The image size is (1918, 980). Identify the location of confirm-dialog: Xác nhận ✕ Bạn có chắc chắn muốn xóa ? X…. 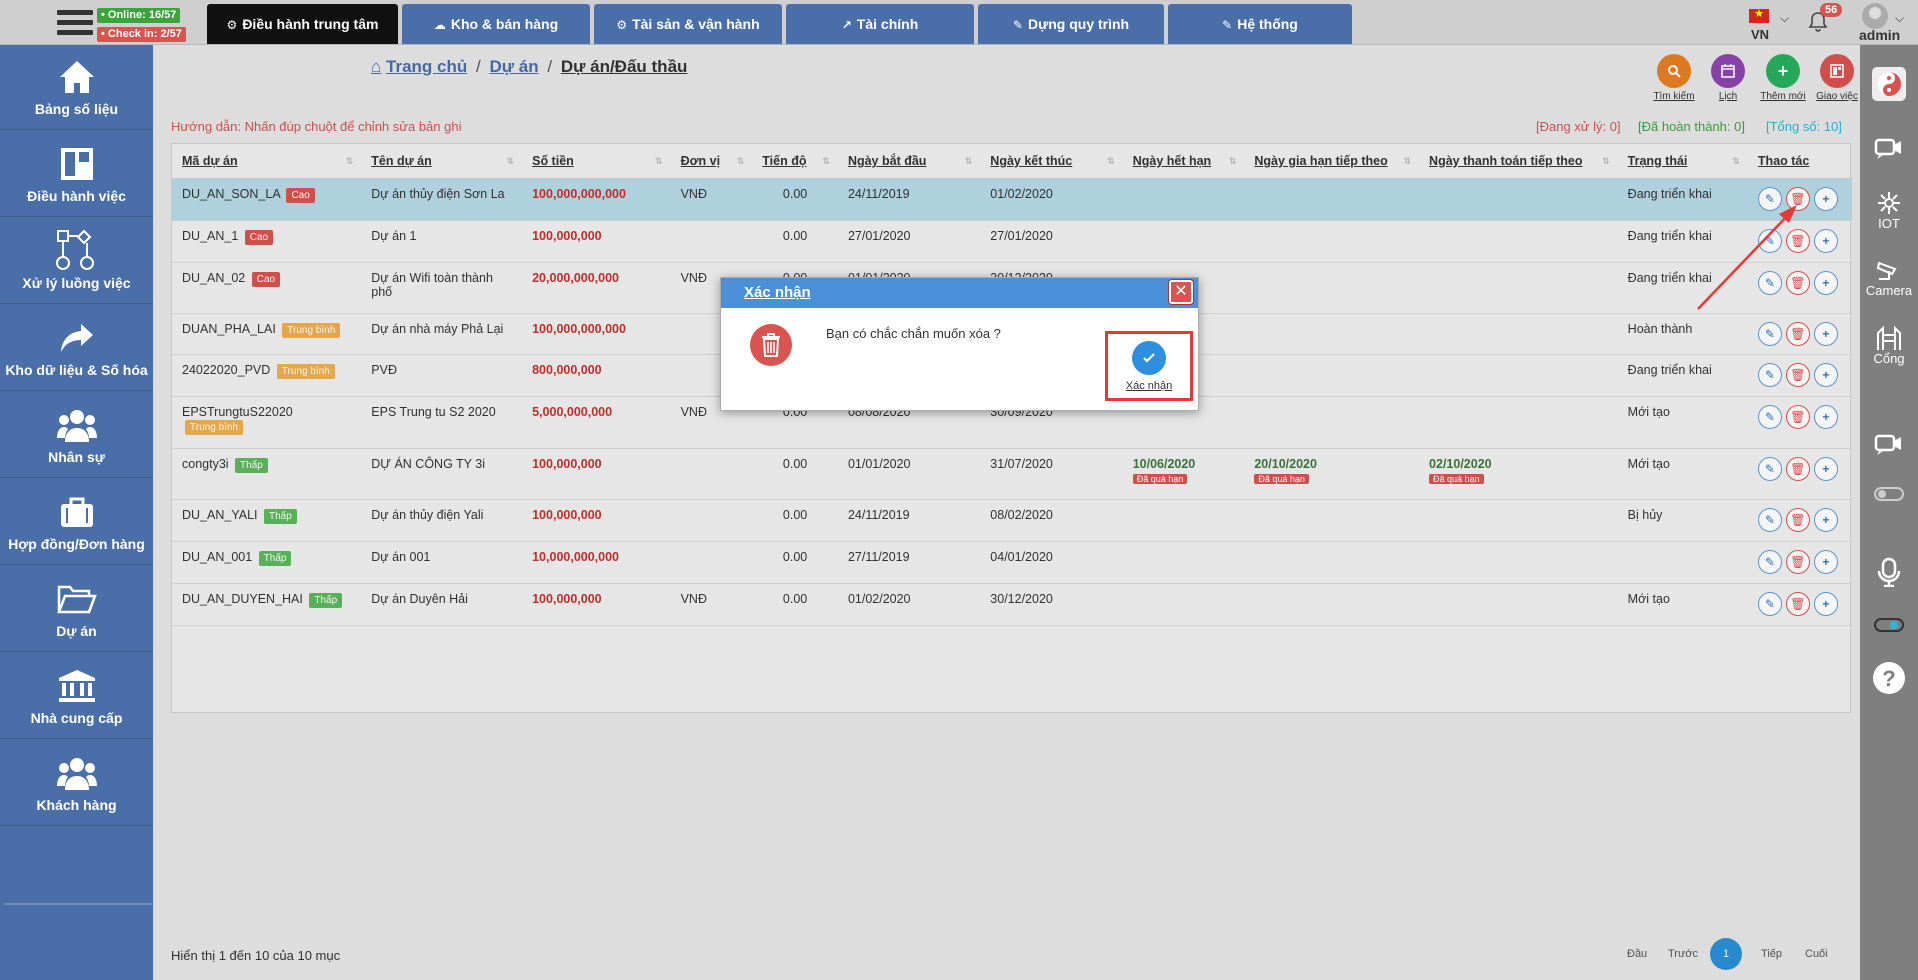
(959, 344).